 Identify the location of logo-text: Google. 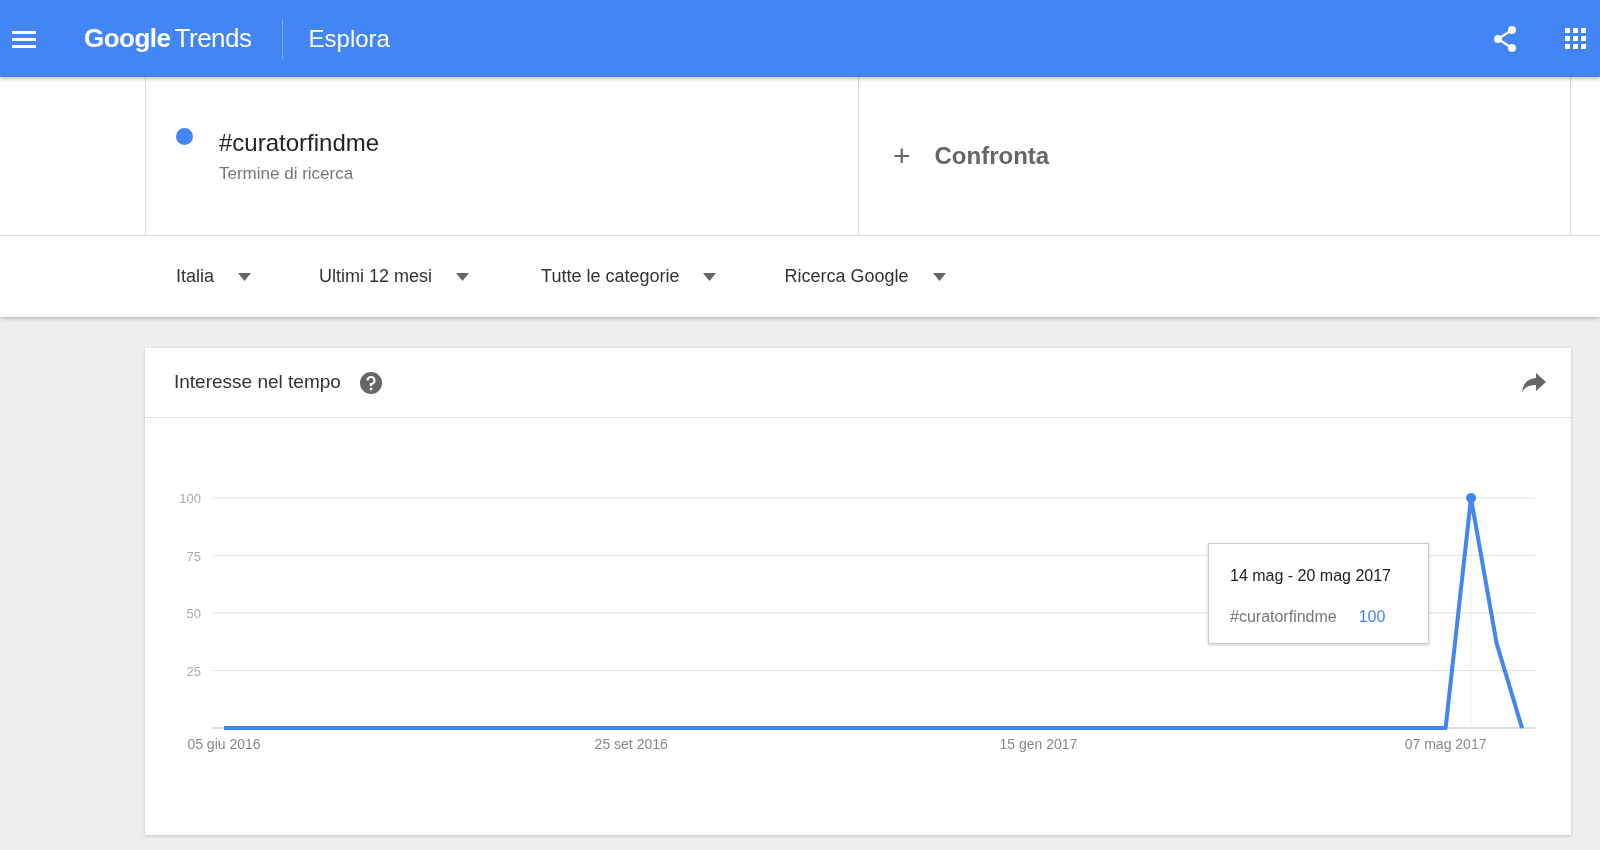
(127, 38).